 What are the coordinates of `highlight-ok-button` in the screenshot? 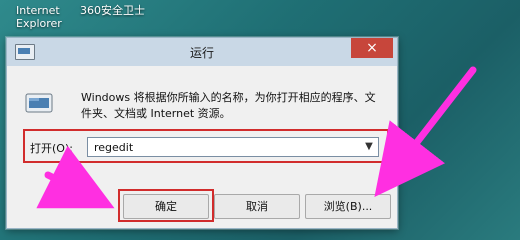 It's located at (166, 205).